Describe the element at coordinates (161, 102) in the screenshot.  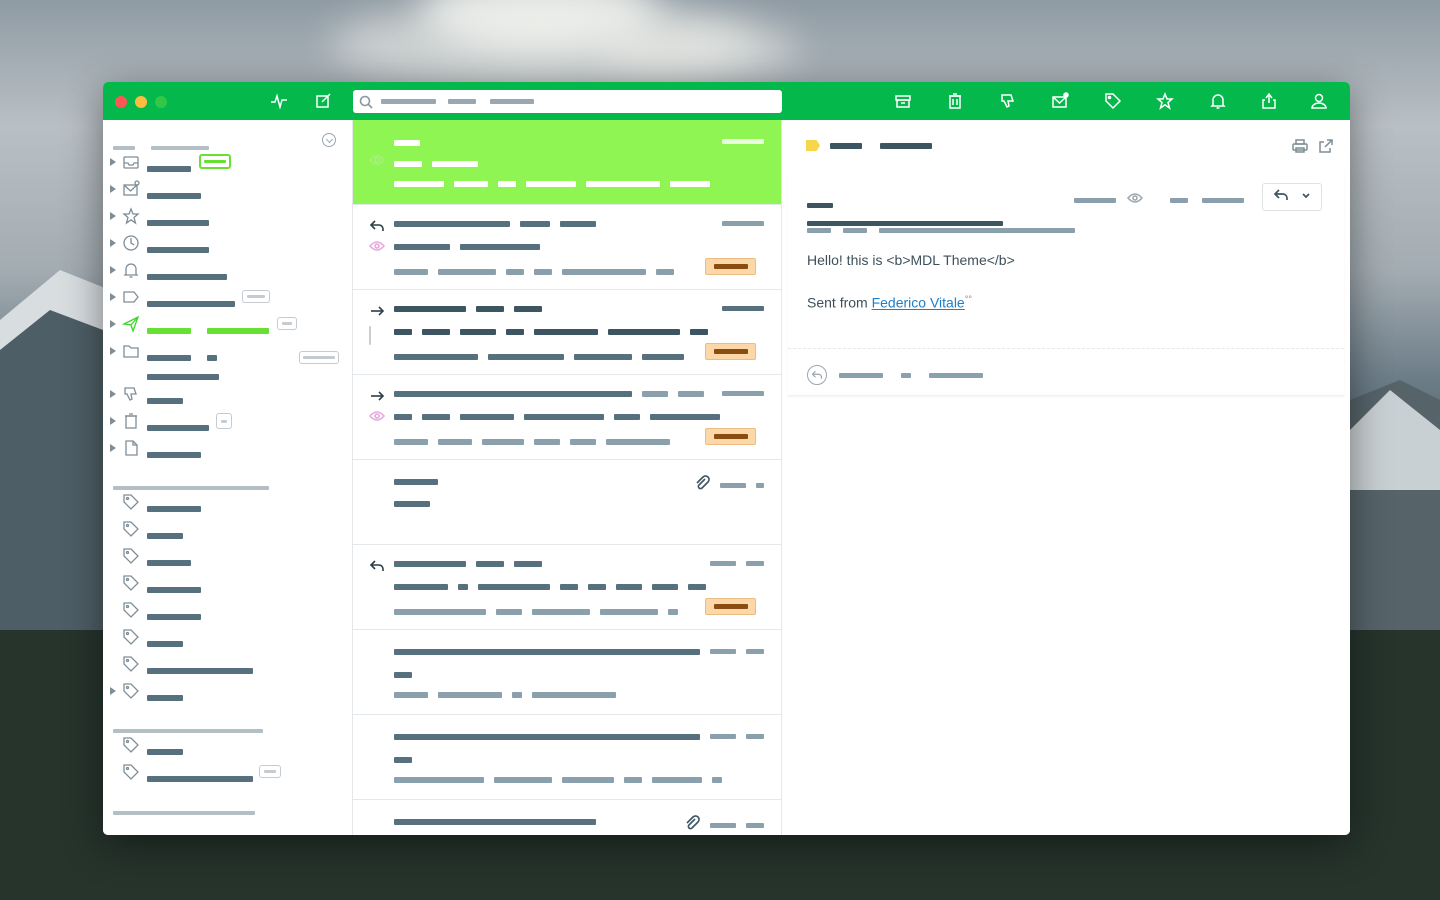
I see `zoom-window-button` at that location.